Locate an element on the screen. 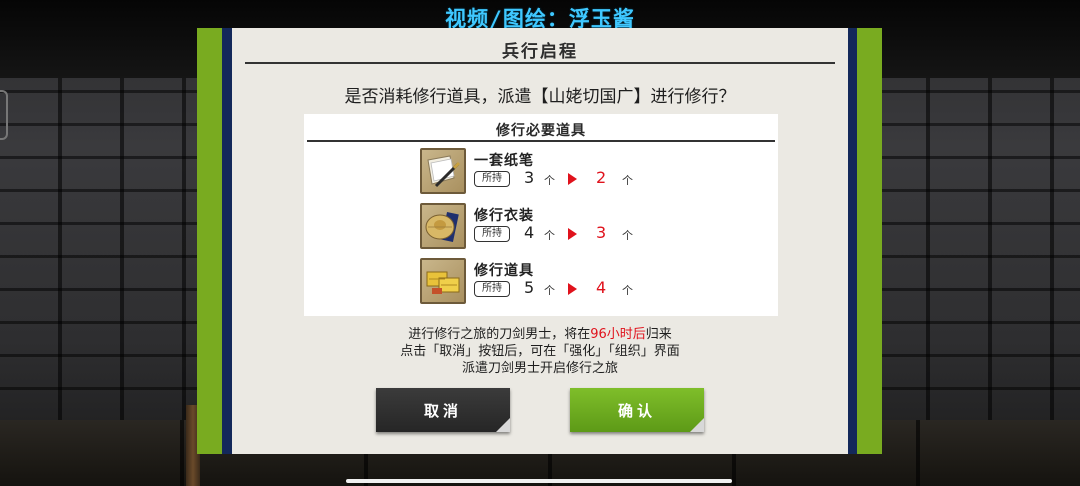  dialog-frame-right-green is located at coordinates (869, 241).